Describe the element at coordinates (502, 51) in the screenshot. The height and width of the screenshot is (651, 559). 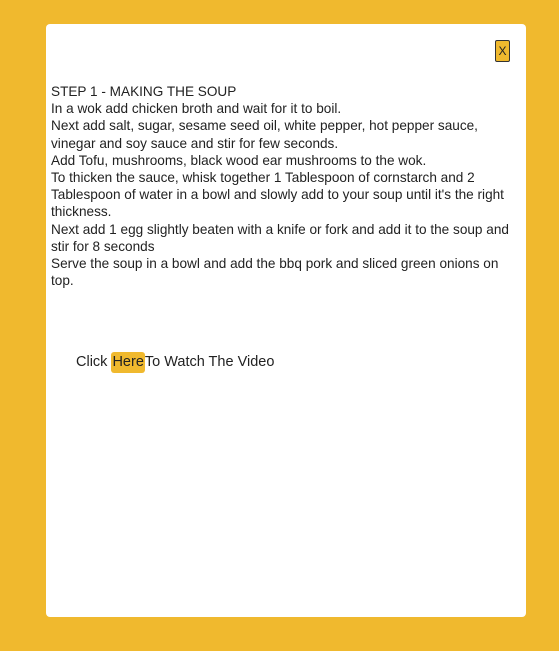
I see `close-button: X` at that location.